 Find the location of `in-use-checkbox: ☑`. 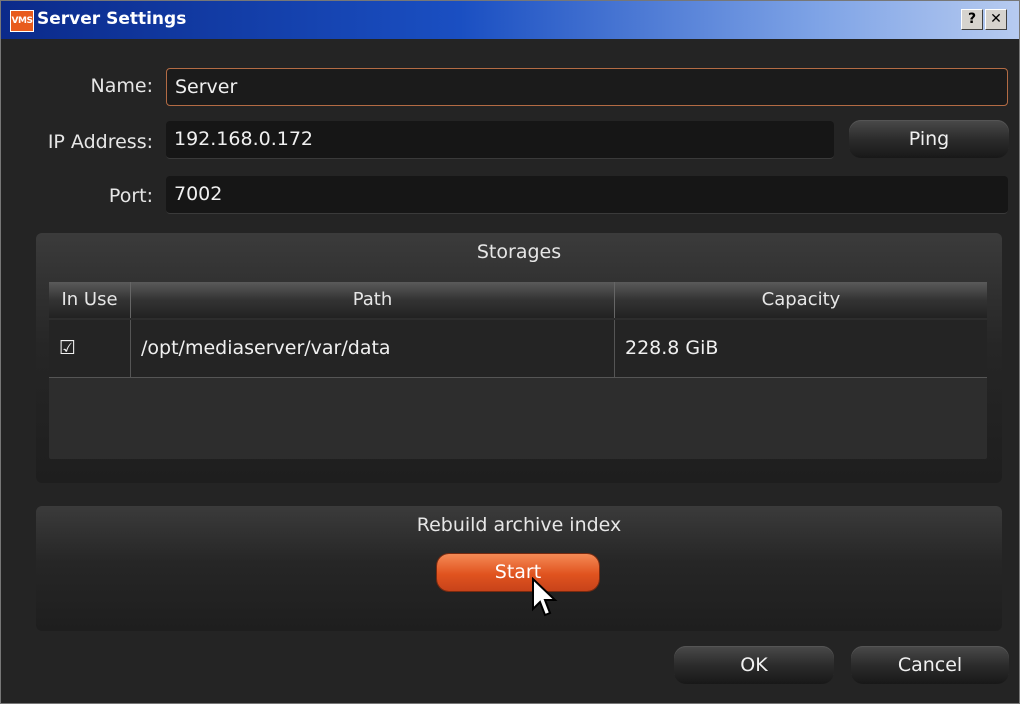

in-use-checkbox: ☑ is located at coordinates (90, 348).